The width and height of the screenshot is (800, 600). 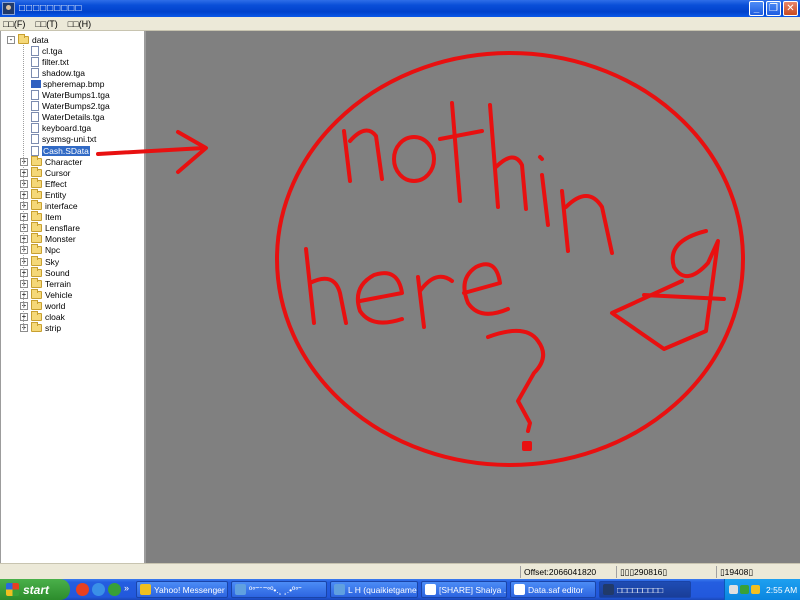 What do you see at coordinates (126, 589) in the screenshot?
I see `more-icon: »` at bounding box center [126, 589].